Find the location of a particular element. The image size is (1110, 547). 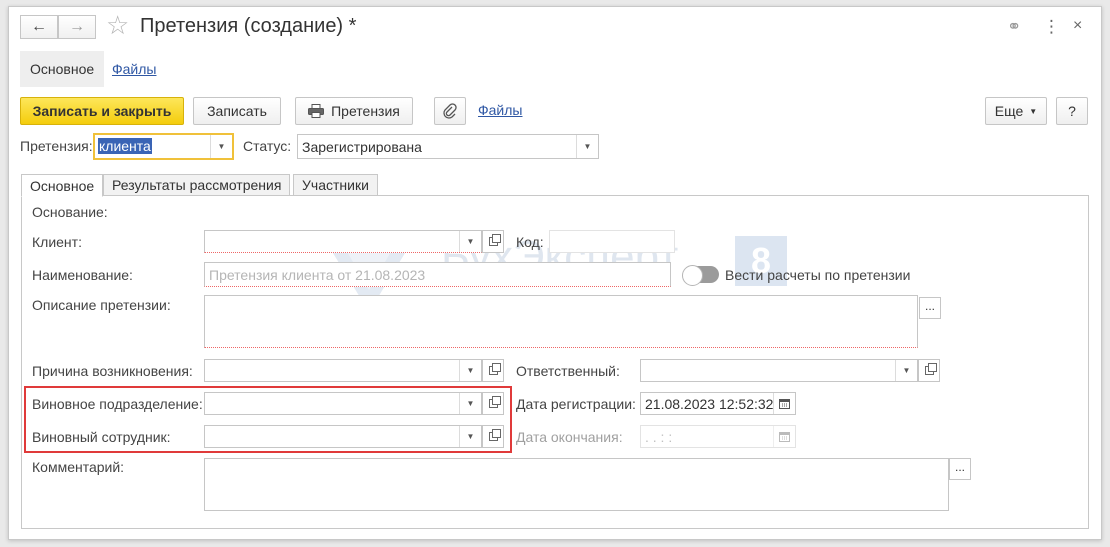

close-icon: × is located at coordinates (1077, 26).